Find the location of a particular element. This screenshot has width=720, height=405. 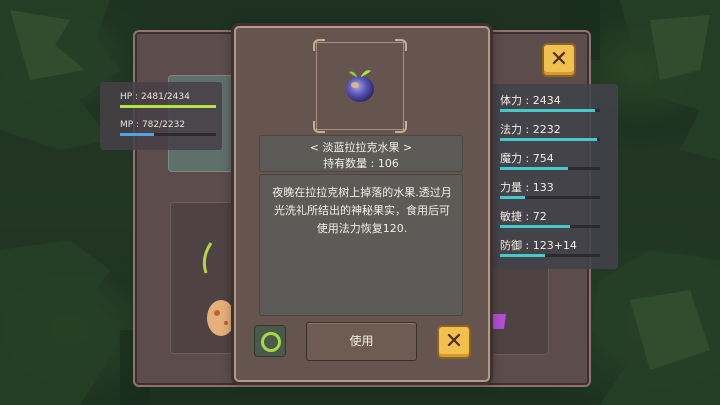

hp-bar-fill is located at coordinates (168, 106).